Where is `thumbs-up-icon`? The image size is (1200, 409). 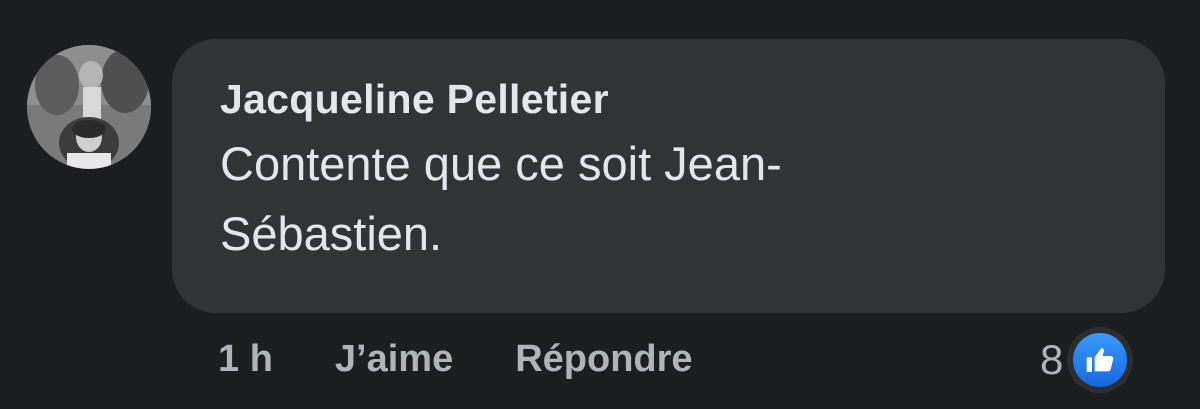 thumbs-up-icon is located at coordinates (1100, 360).